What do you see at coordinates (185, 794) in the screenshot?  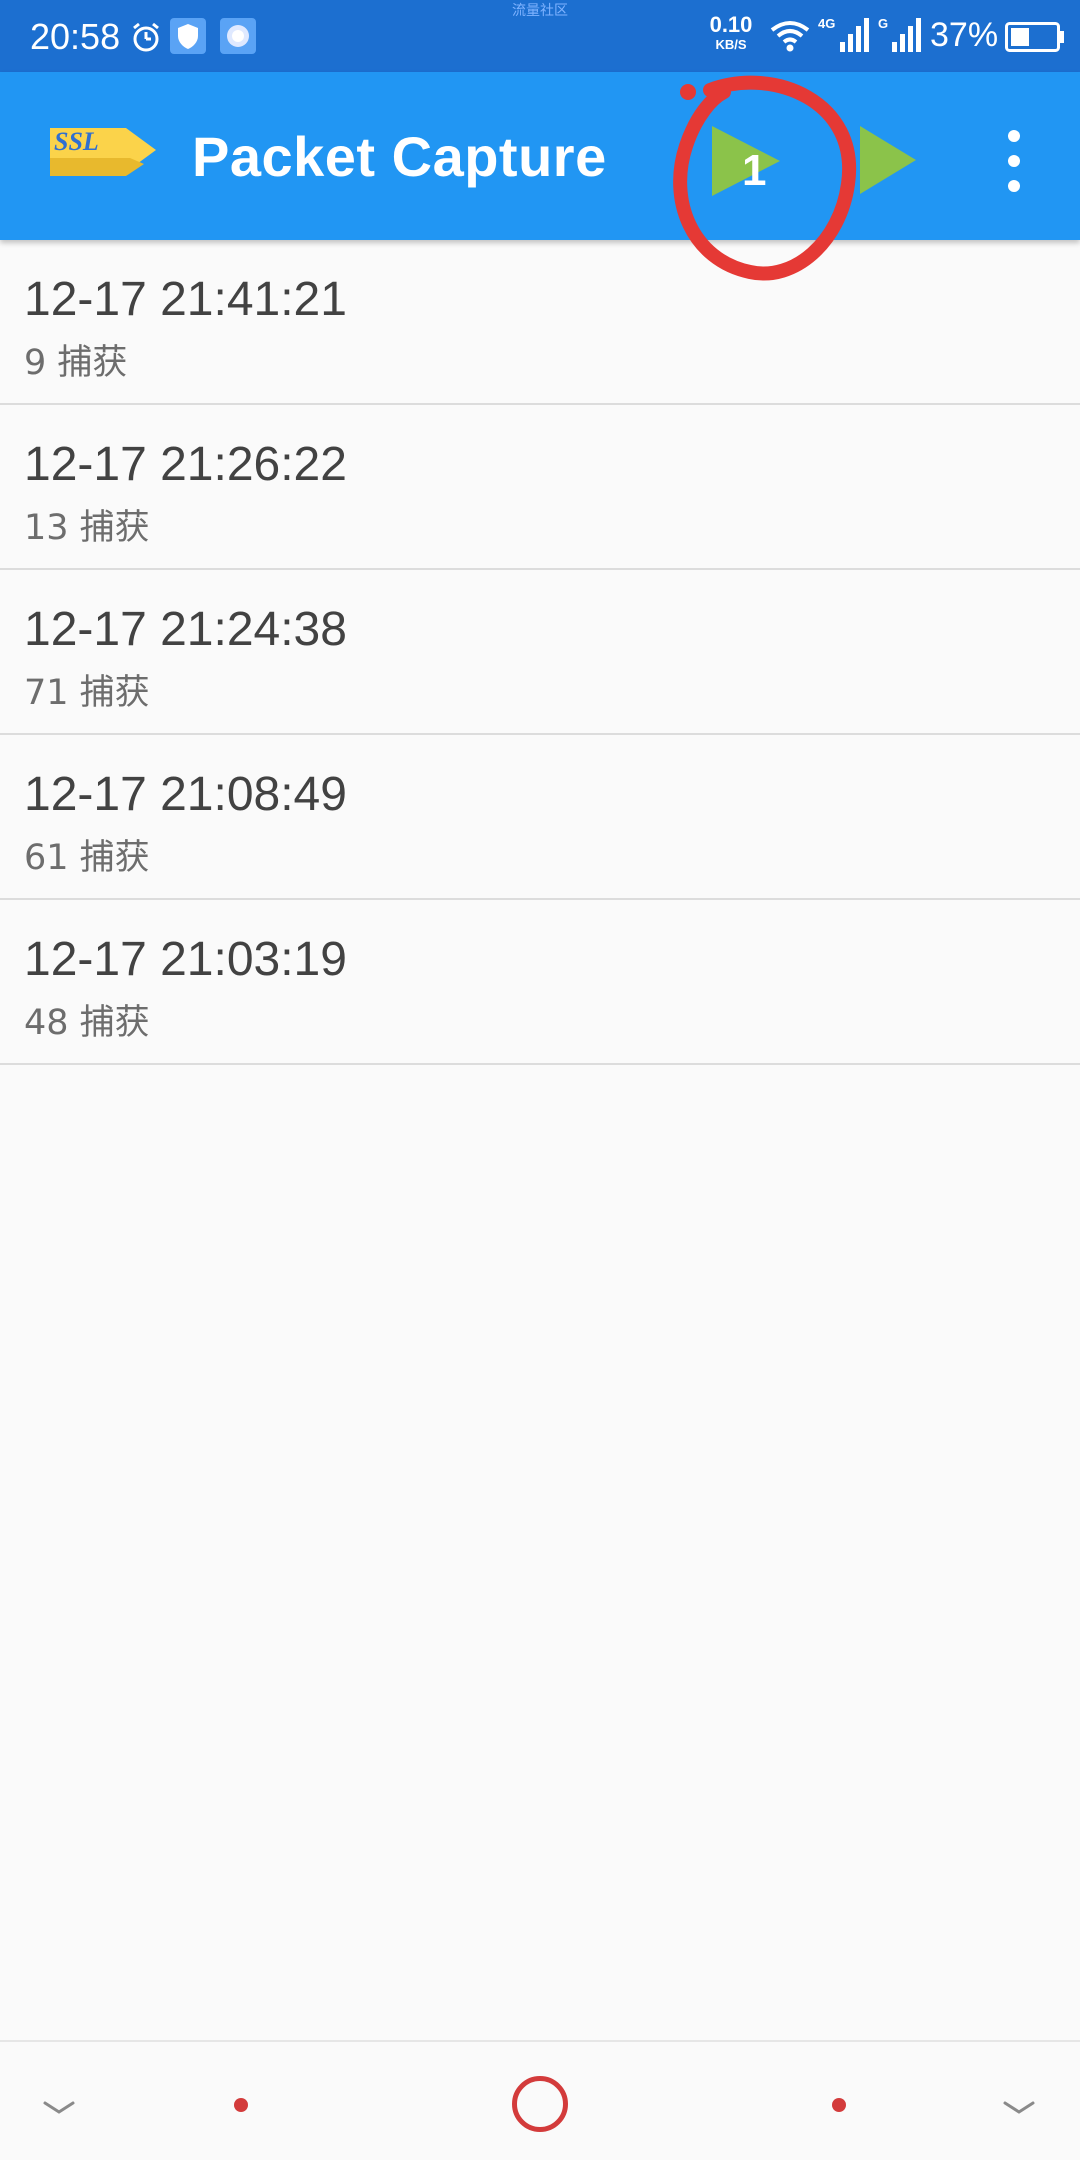 I see `capture-time: 12-17 21:08:49` at bounding box center [185, 794].